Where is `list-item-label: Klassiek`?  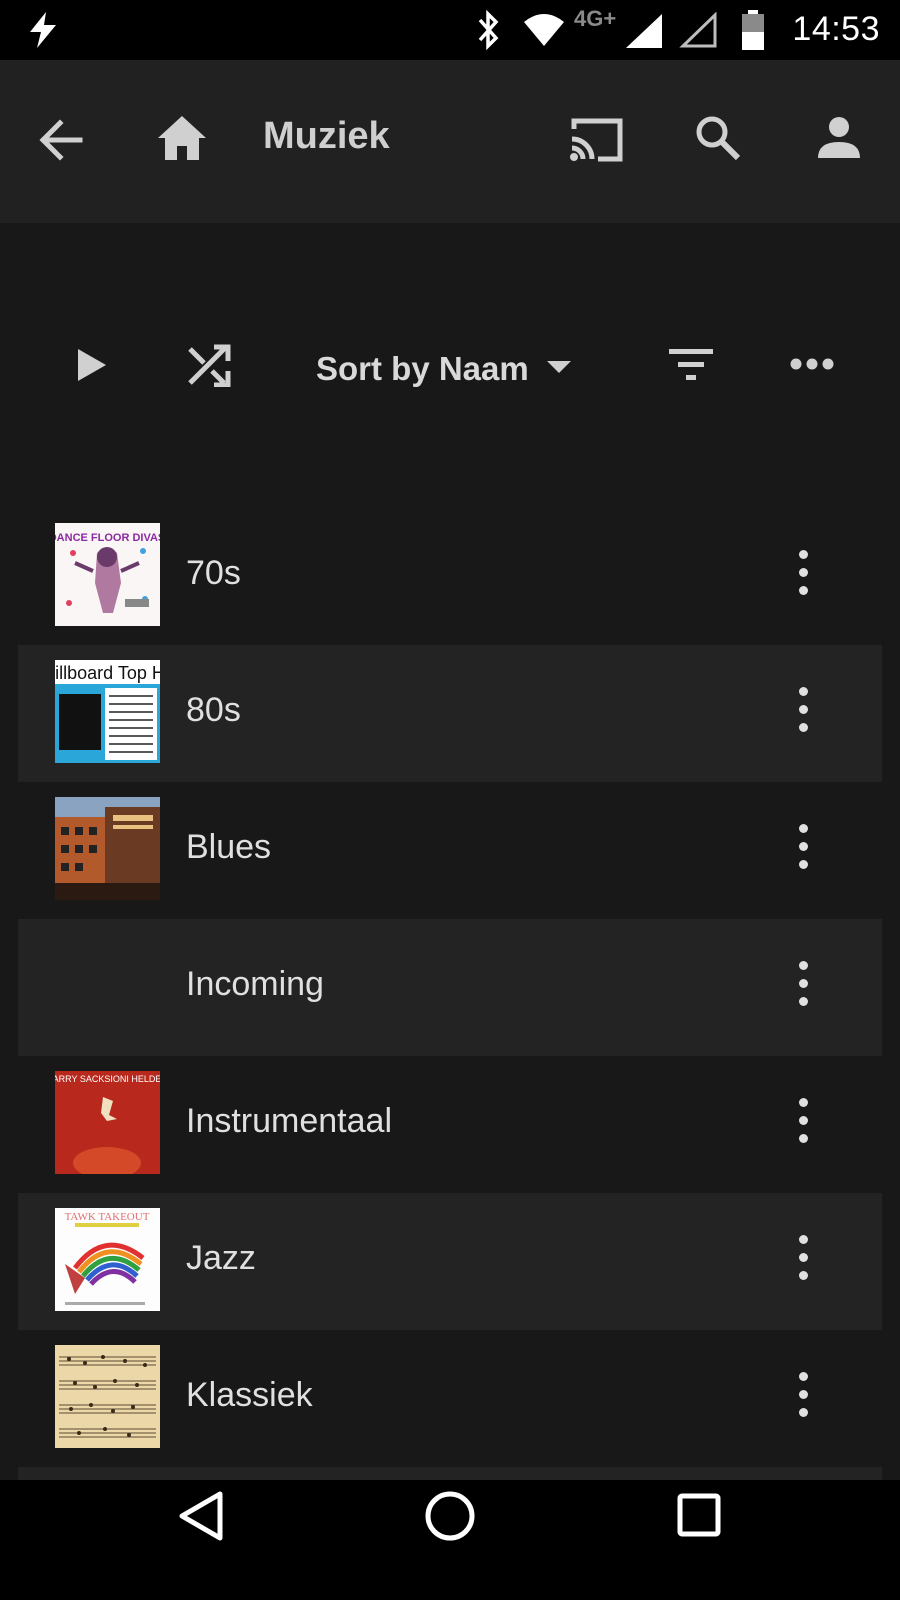
list-item-label: Klassiek is located at coordinates (249, 1395).